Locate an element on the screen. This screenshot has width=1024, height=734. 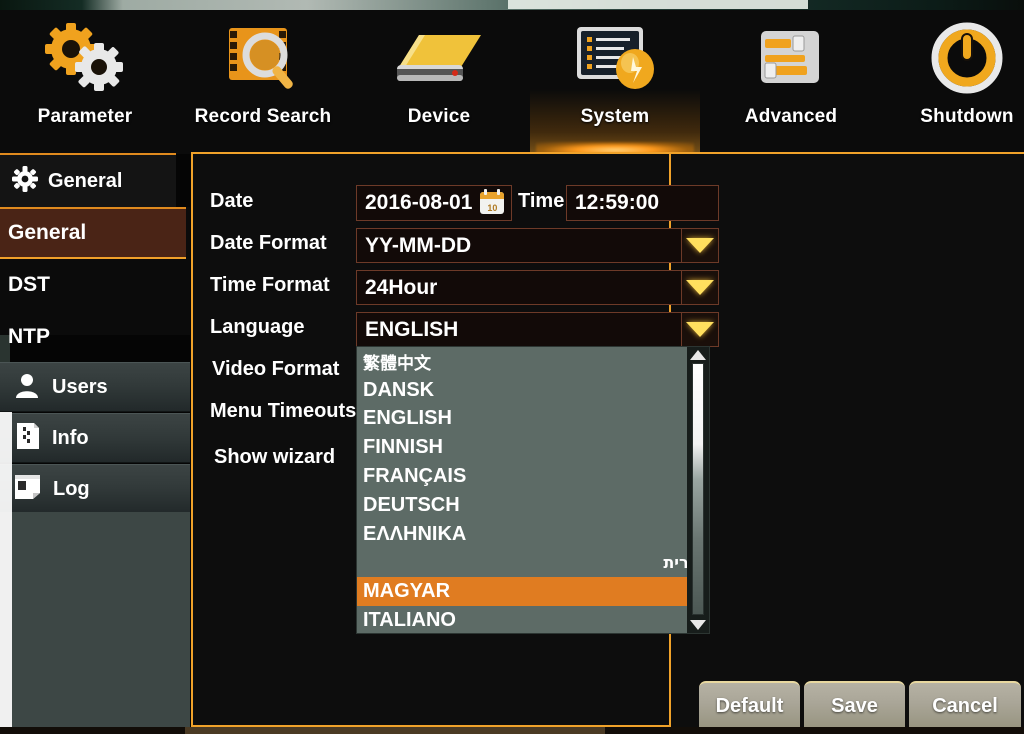
default-button: Default is located at coordinates (749, 705).